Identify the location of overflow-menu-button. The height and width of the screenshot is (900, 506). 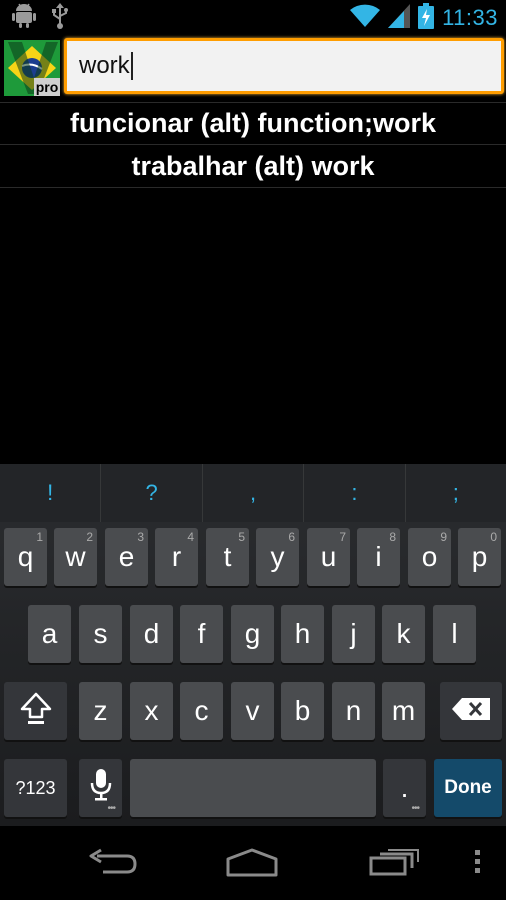
(477, 864).